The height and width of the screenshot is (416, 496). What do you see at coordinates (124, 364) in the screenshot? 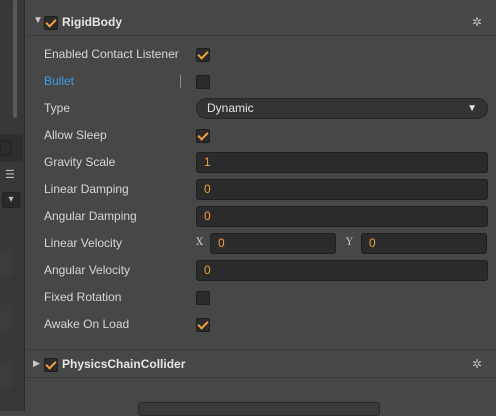
I see `physics-chain-collider-title: PhysicsChainCollider` at bounding box center [124, 364].